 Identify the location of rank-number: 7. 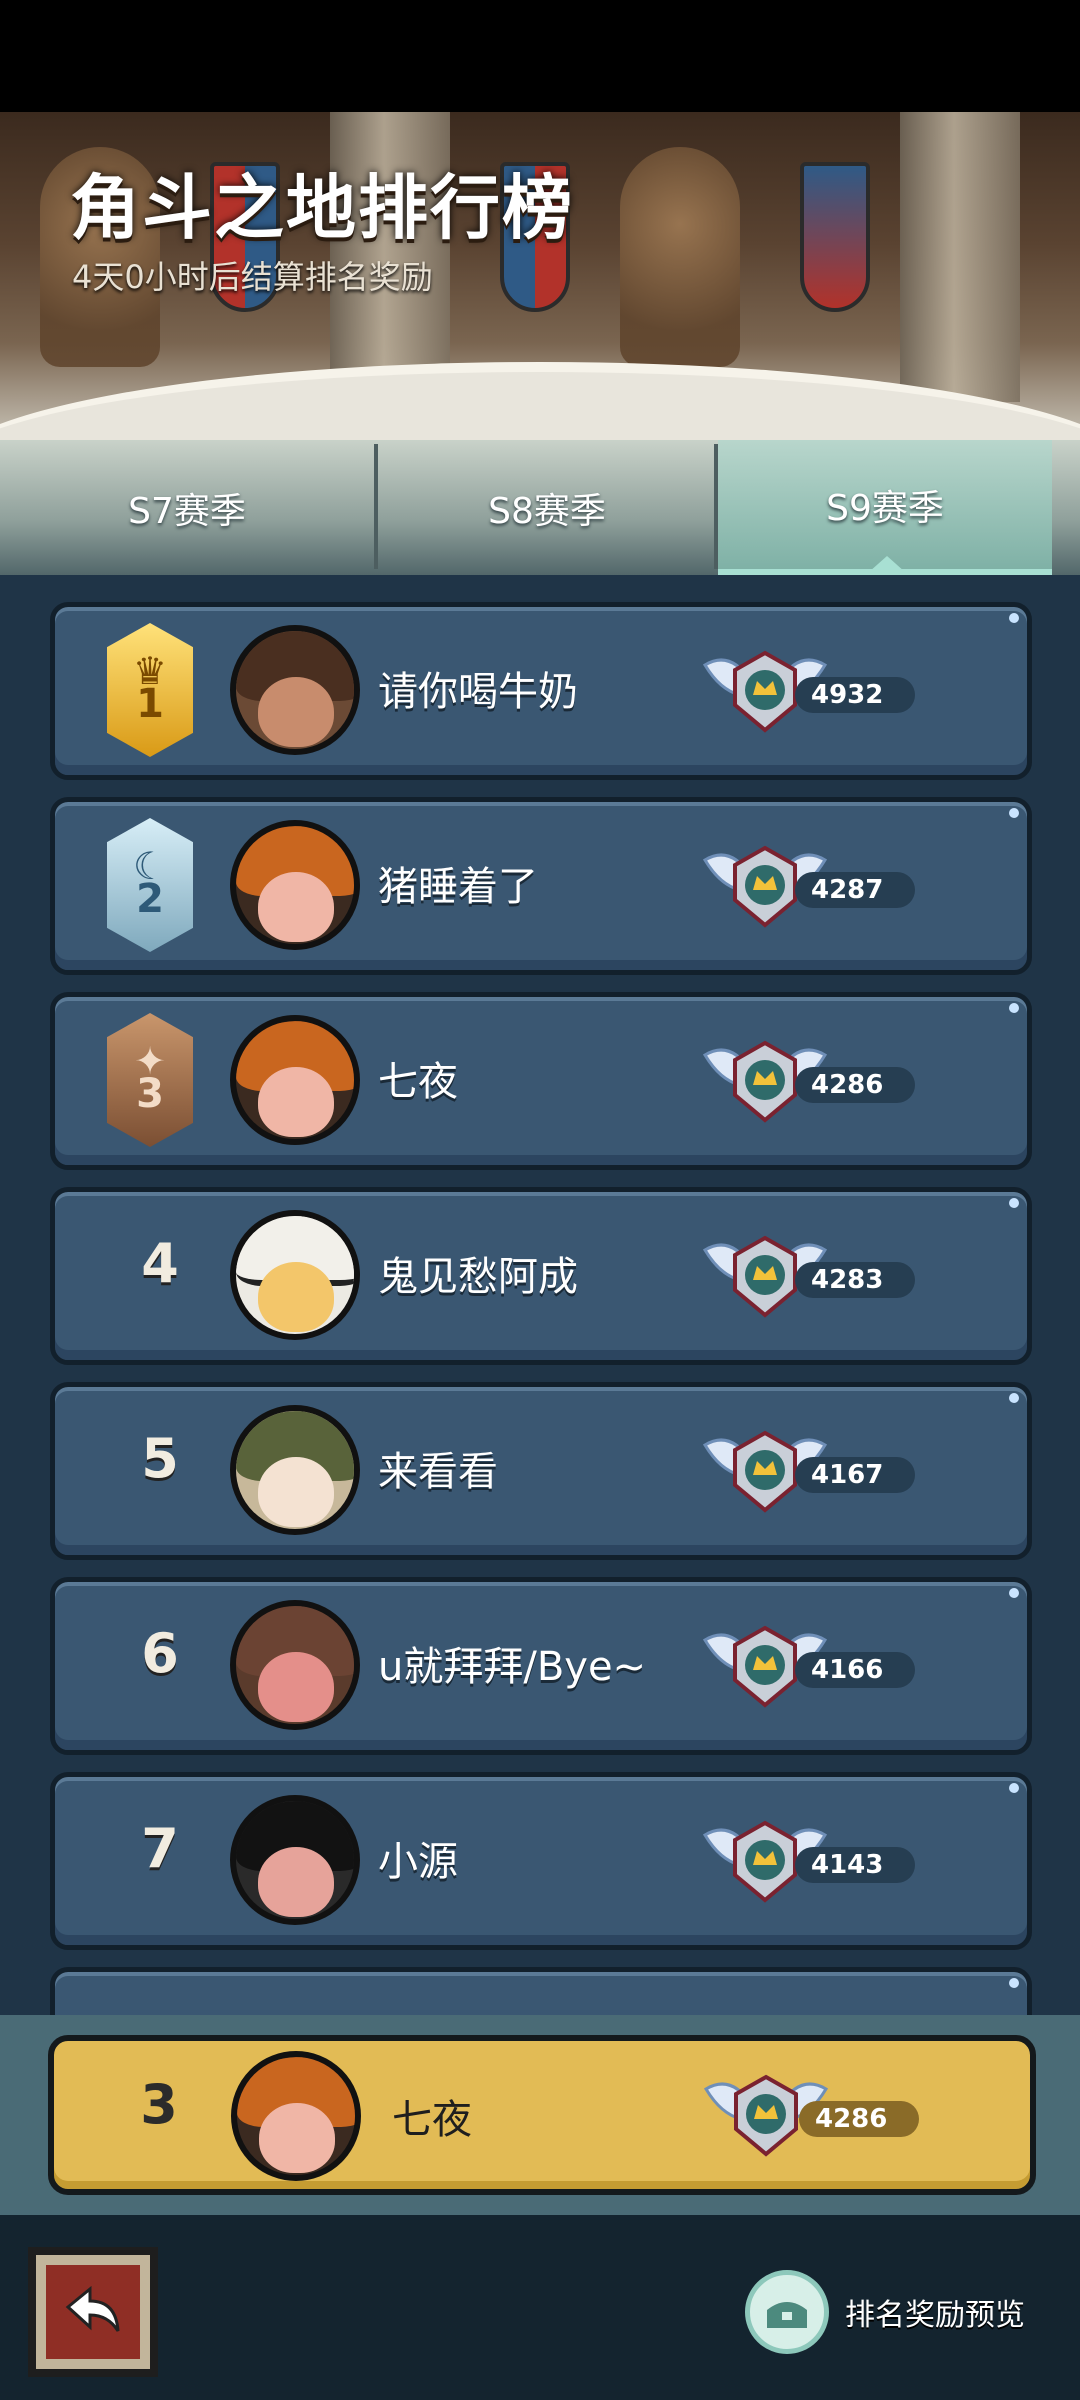
(160, 1848).